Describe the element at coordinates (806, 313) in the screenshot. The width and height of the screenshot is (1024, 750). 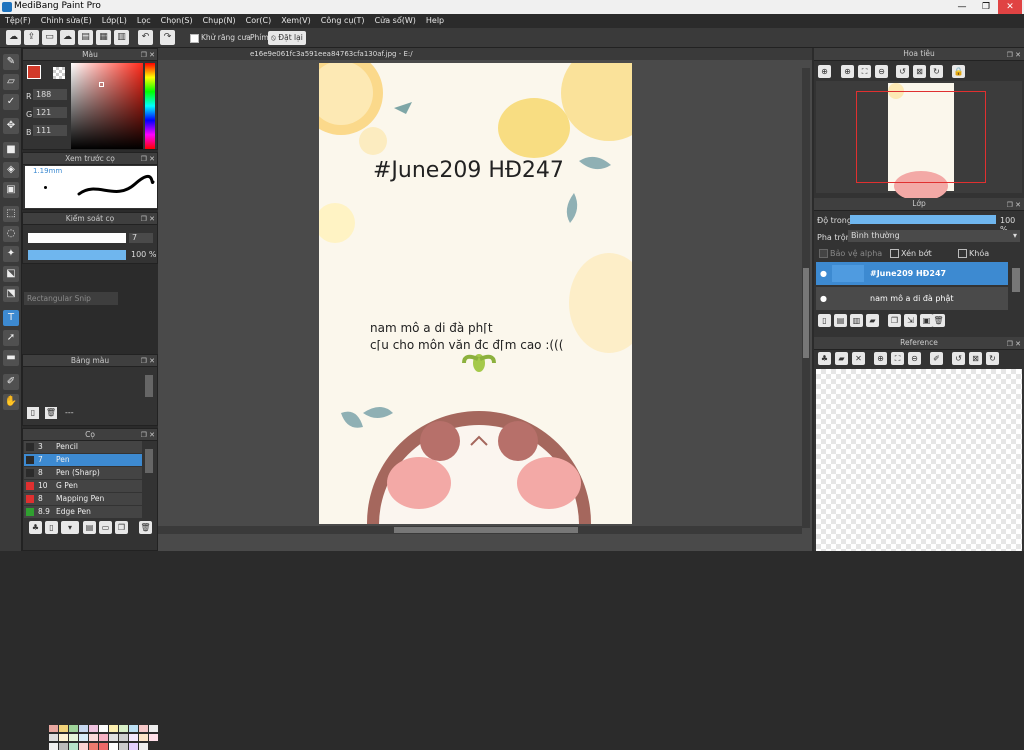
I see `canvas-vscroll-thumb` at that location.